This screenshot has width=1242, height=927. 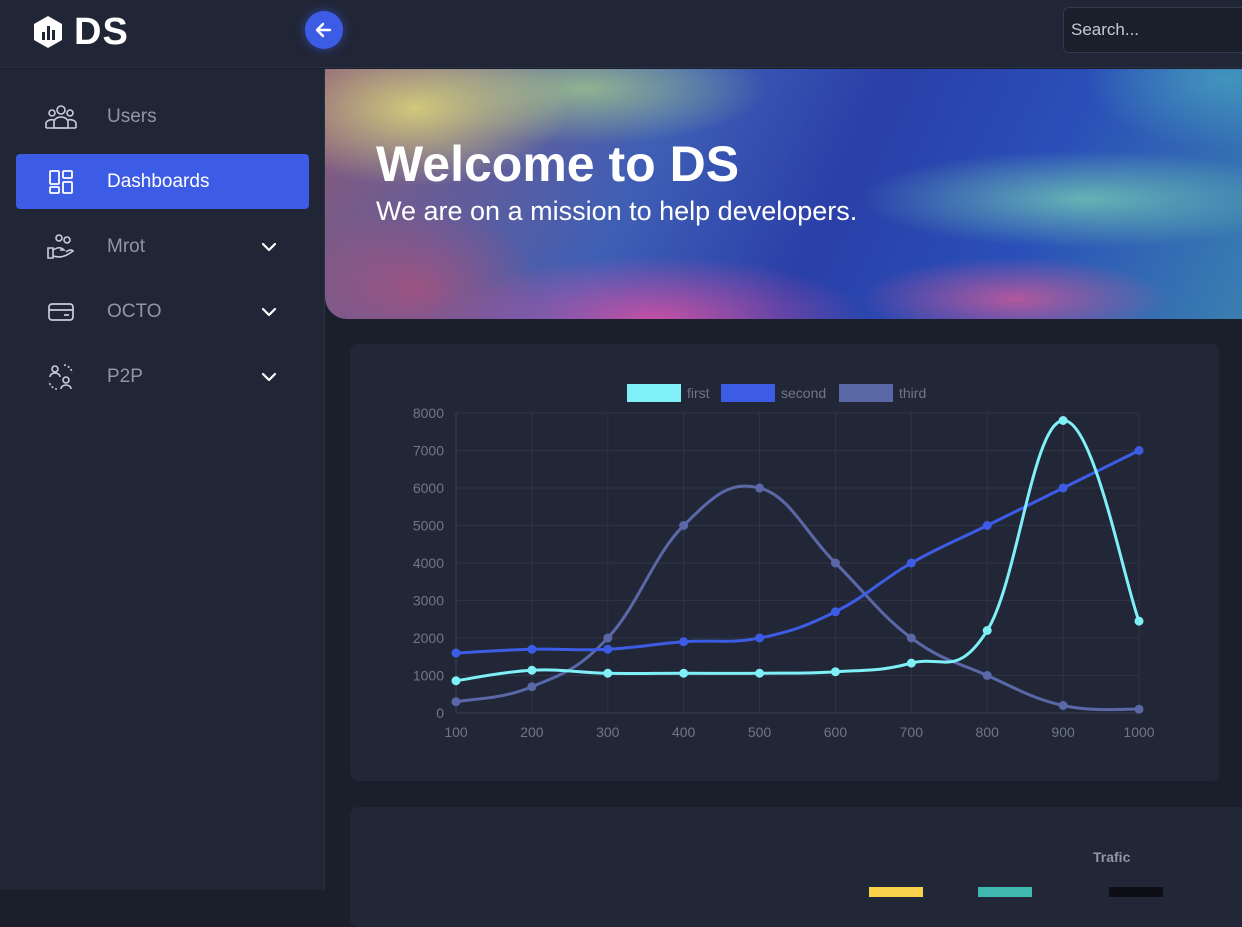 What do you see at coordinates (61, 117) in the screenshot?
I see `users-icon` at bounding box center [61, 117].